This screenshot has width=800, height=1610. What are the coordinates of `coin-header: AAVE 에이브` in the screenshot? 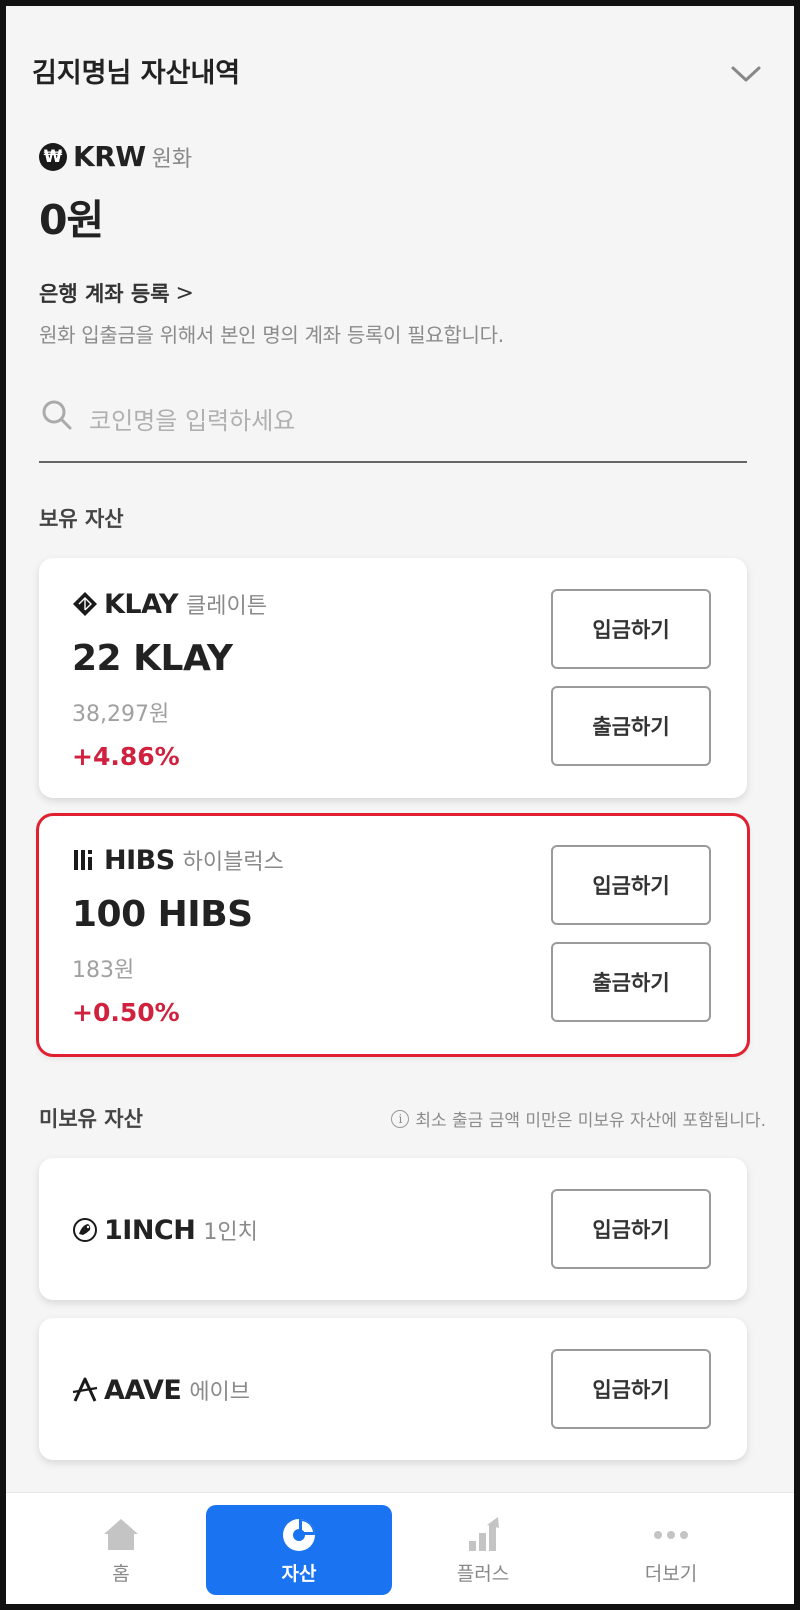 It's located at (161, 1390).